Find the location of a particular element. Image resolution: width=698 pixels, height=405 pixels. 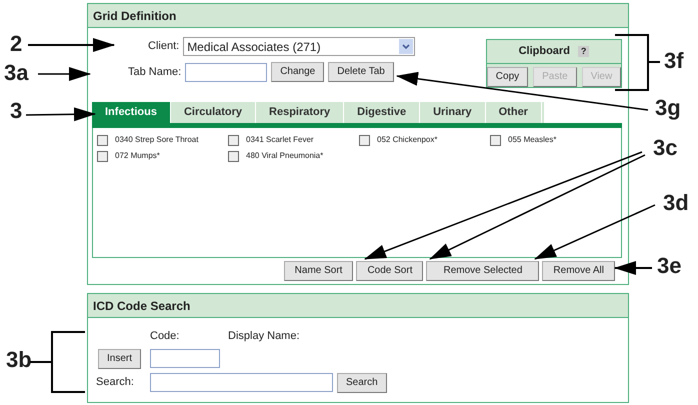

insert-button: Insert is located at coordinates (120, 358).